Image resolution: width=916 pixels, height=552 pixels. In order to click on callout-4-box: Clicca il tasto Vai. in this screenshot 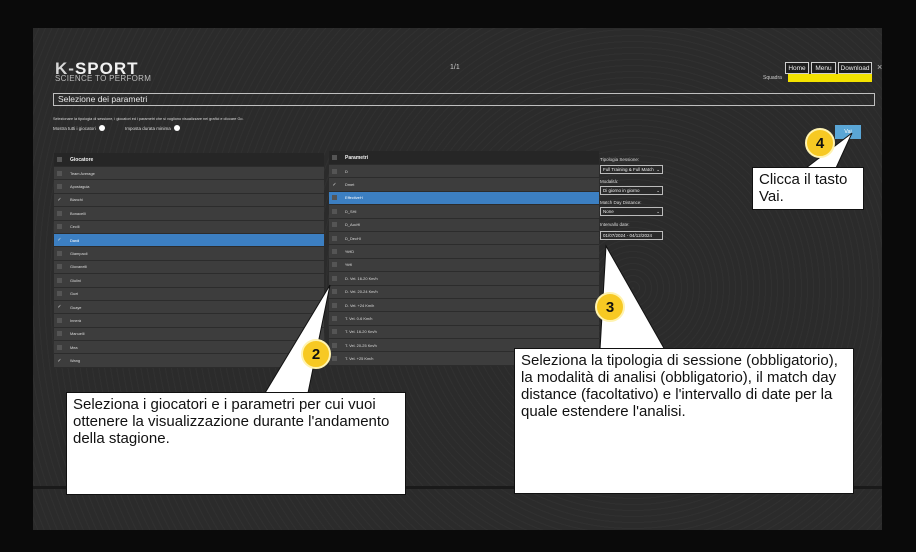, I will do `click(808, 188)`.